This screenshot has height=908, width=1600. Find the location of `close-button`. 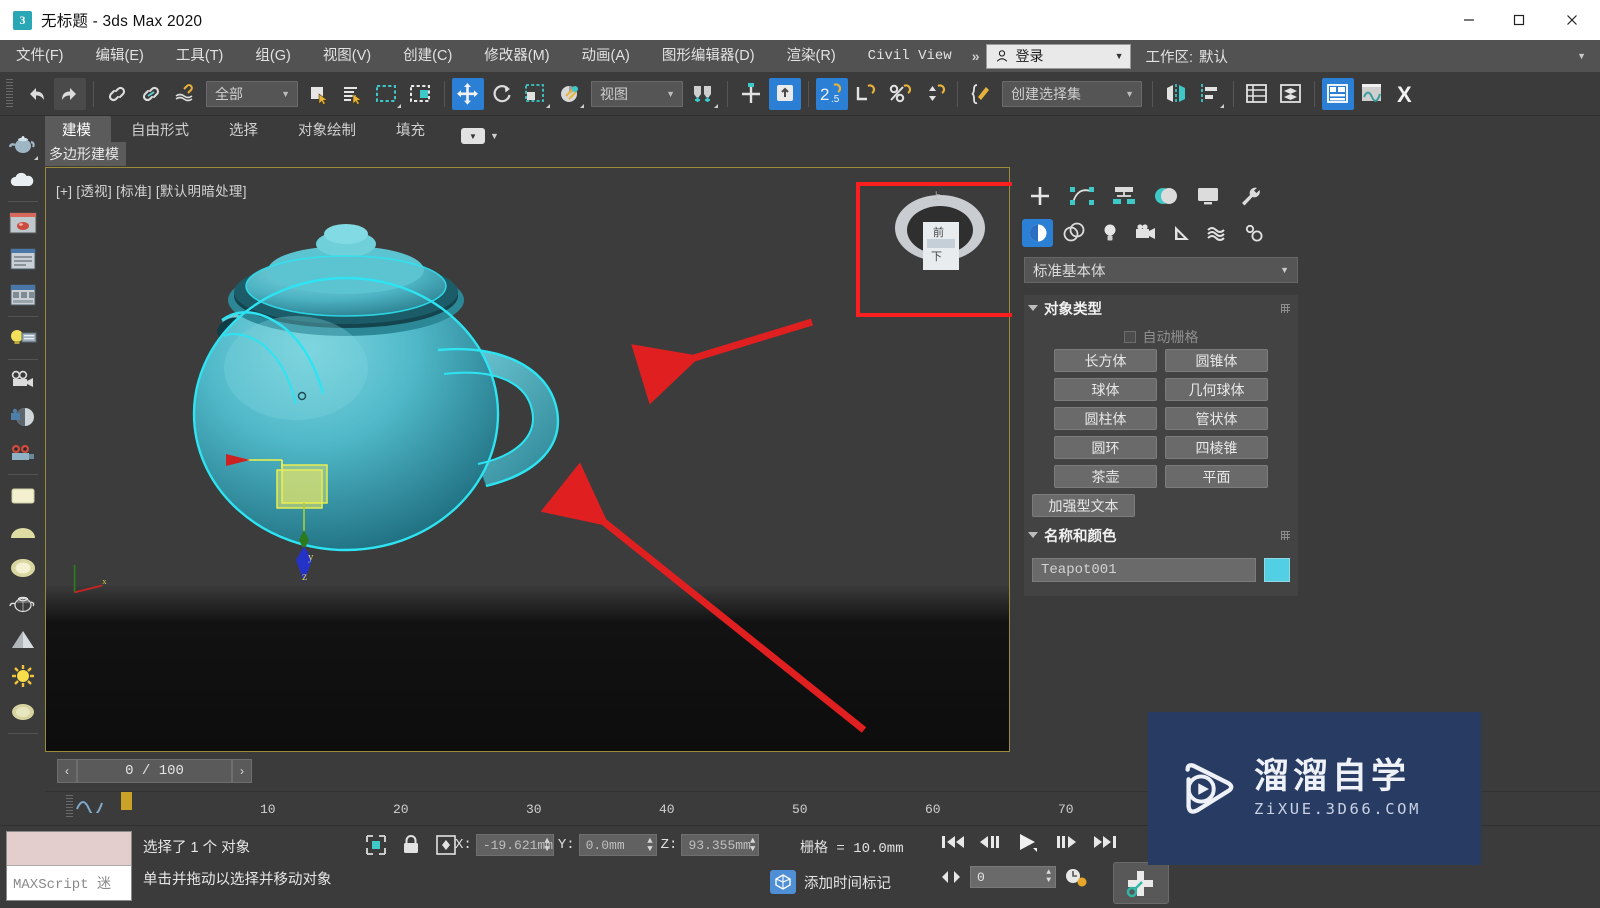

close-button is located at coordinates (1572, 20).